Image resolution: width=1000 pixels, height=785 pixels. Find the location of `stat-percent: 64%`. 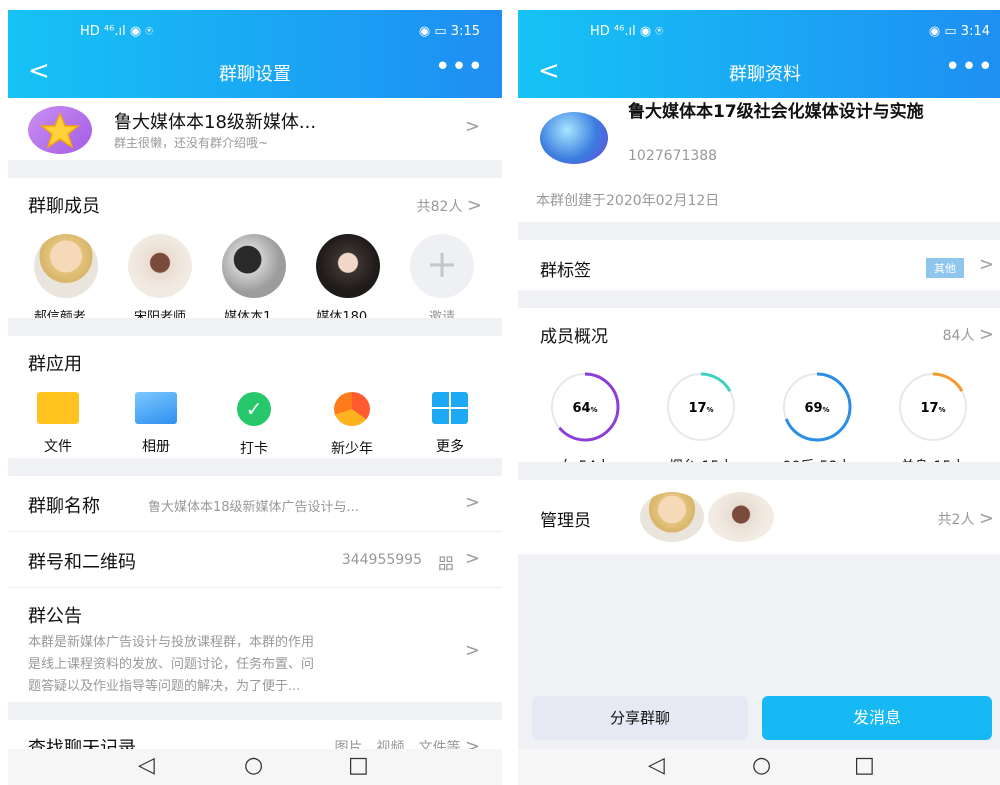

stat-percent: 64% is located at coordinates (584, 408).